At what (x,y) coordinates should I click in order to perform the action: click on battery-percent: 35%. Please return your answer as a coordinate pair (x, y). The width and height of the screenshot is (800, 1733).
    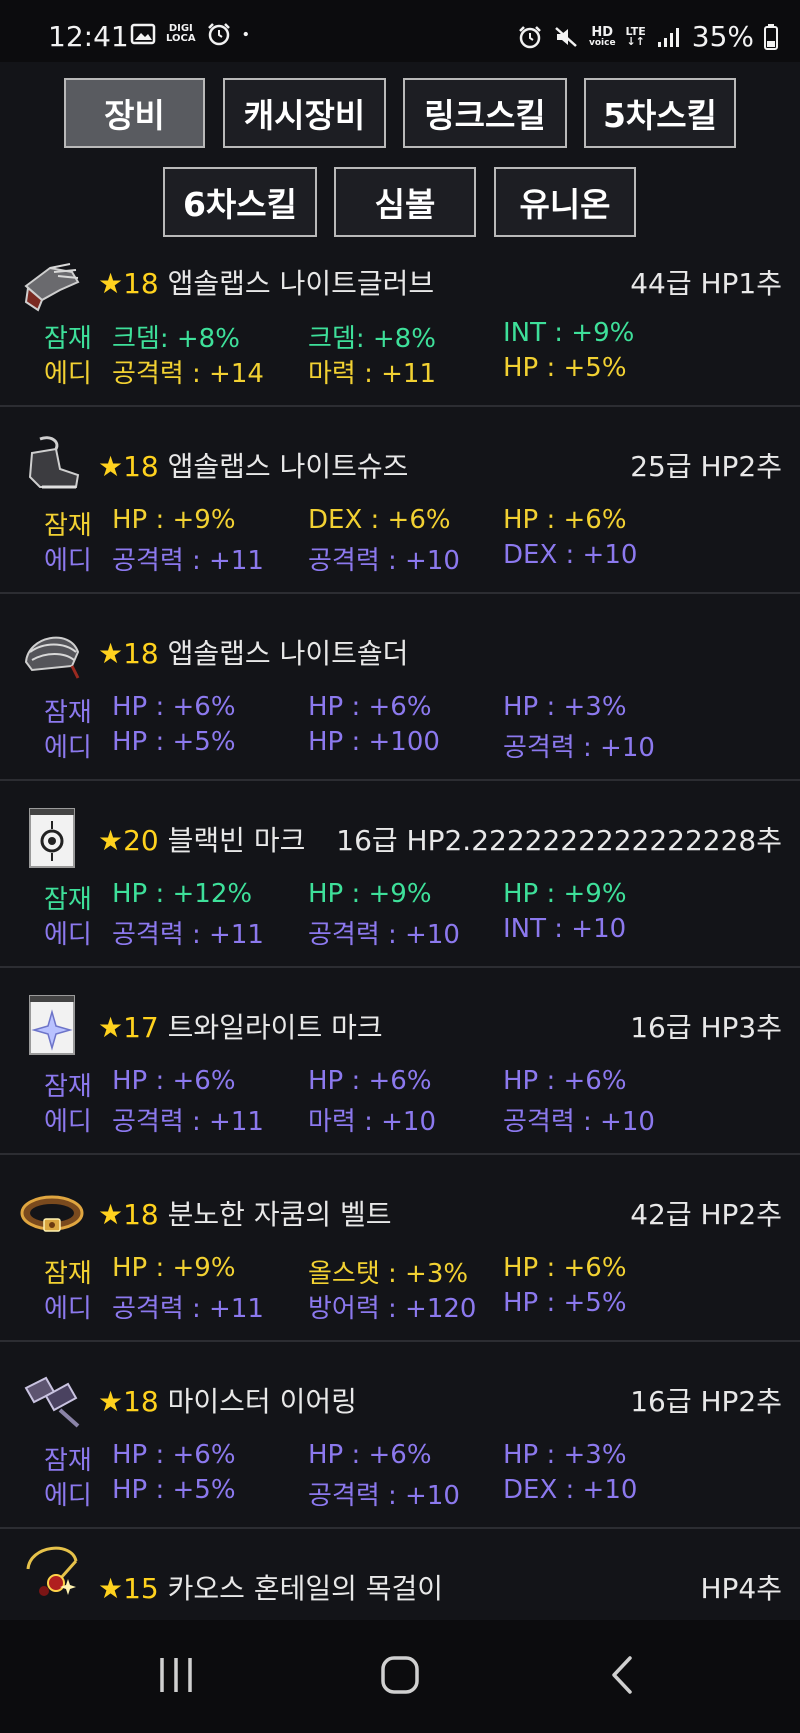
    Looking at the image, I should click on (722, 36).